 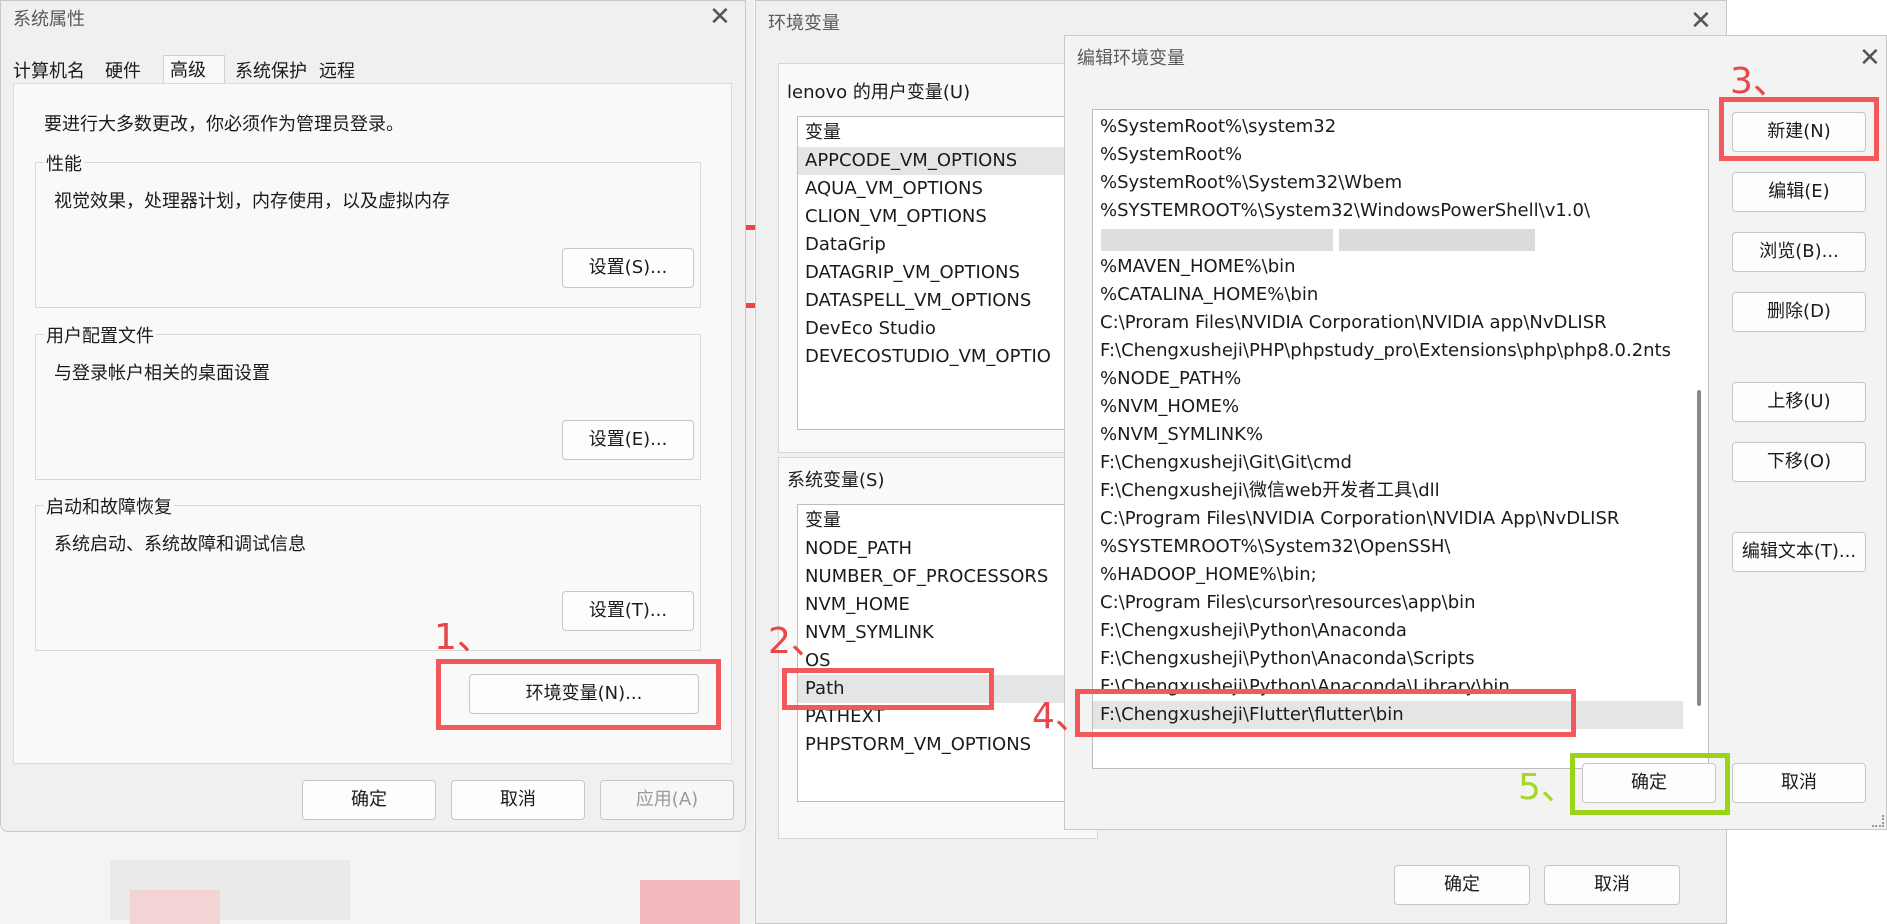 I want to click on list-item: NVM_SYMLINK, so click(x=948, y=633).